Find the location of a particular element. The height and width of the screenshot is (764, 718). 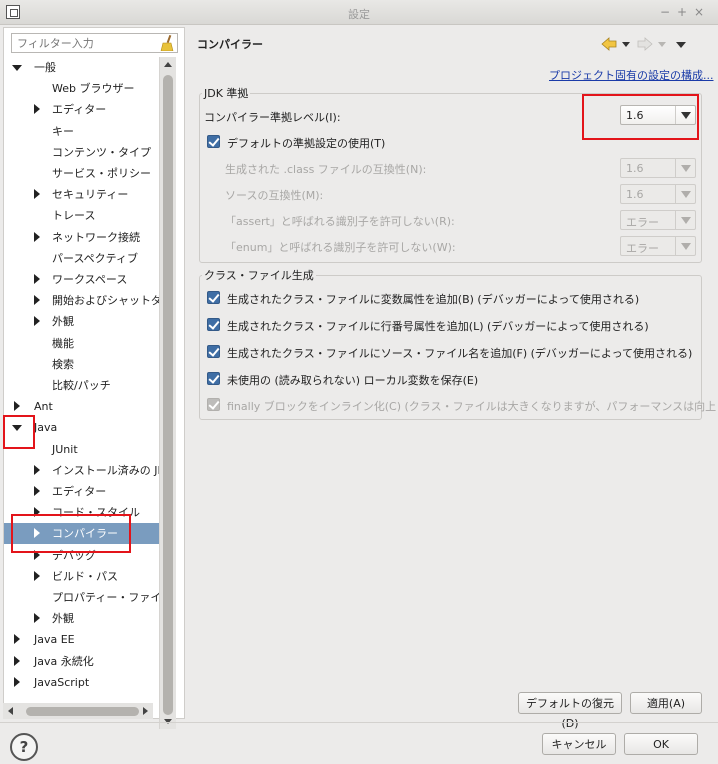

help-icon: ? is located at coordinates (24, 747).